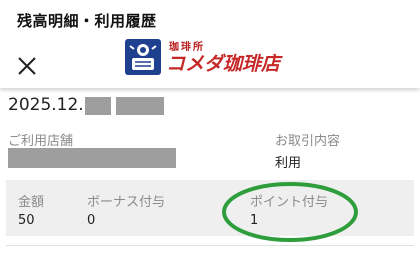  I want to click on transaction-value: 利用, so click(288, 163).